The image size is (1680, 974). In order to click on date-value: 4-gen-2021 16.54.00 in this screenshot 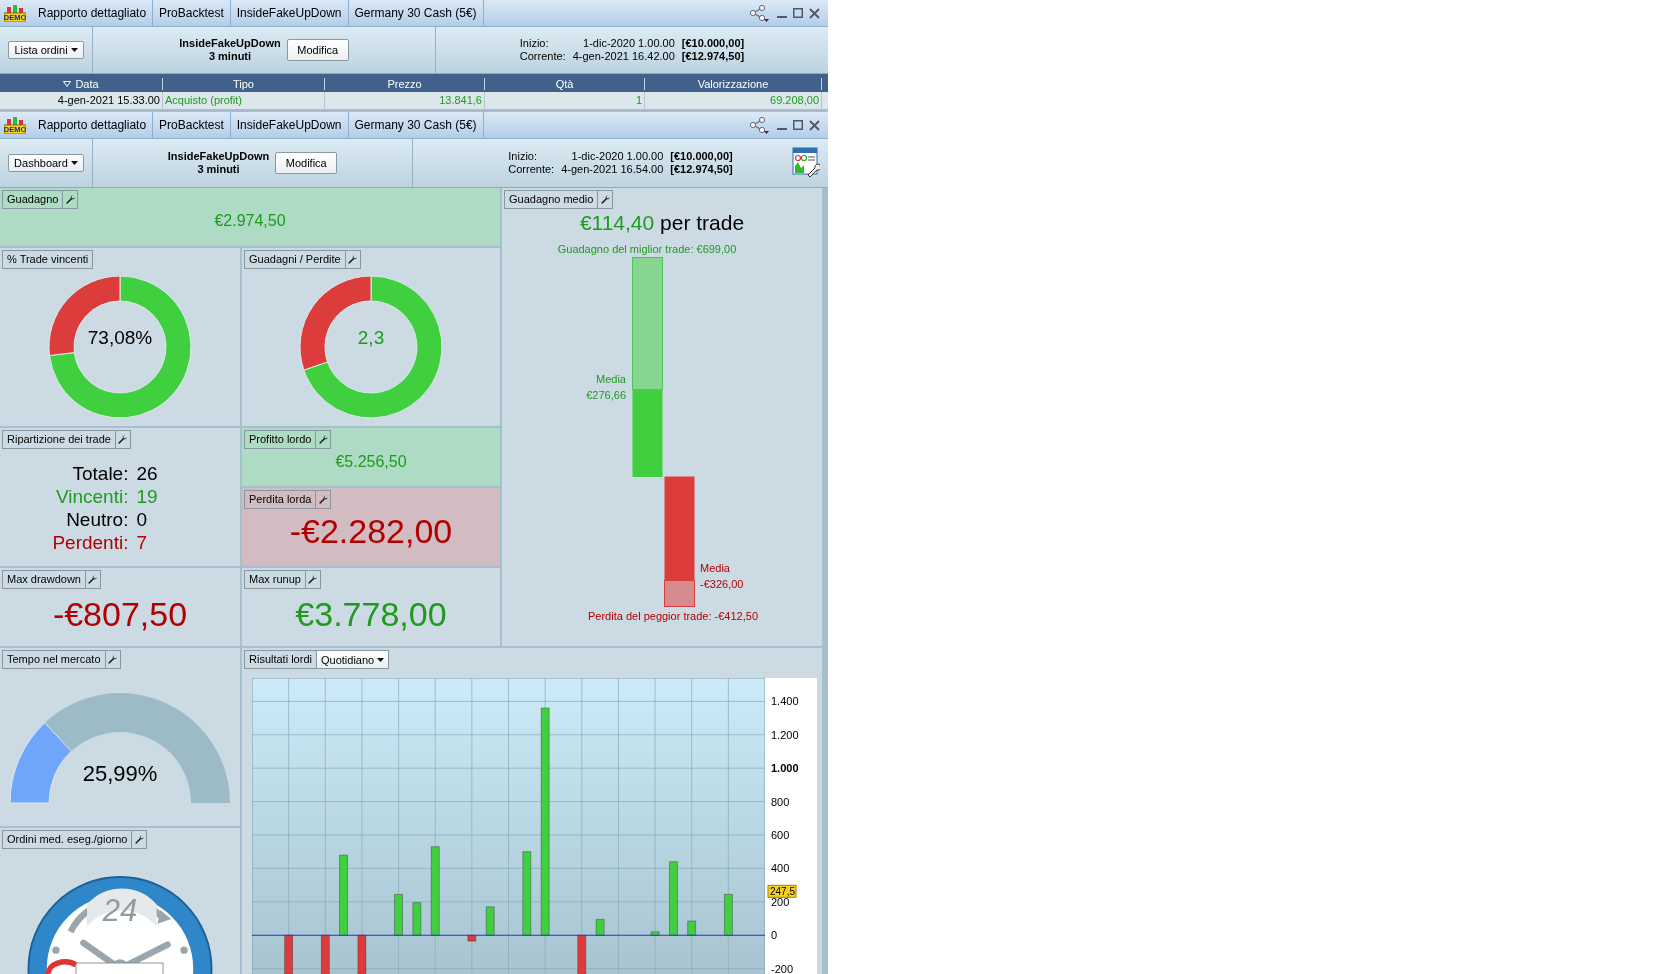, I will do `click(612, 169)`.